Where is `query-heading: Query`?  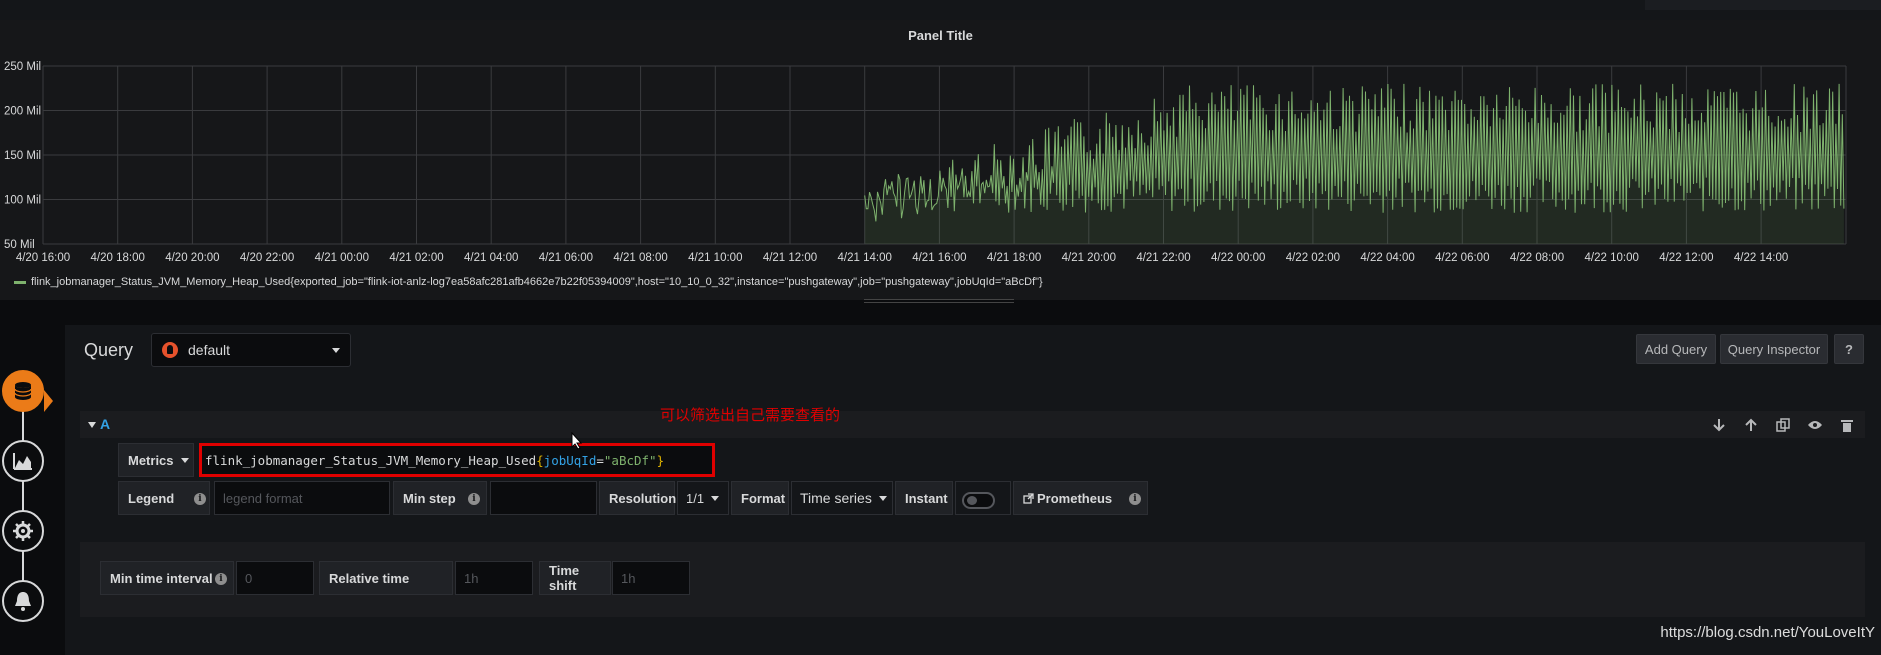 query-heading: Query is located at coordinates (109, 350).